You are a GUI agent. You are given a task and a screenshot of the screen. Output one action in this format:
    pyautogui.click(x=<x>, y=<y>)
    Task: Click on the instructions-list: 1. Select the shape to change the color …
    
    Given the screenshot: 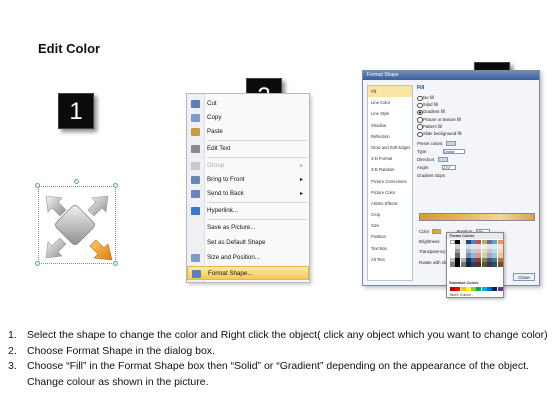 What is the action you would take?
    pyautogui.click(x=280, y=359)
    